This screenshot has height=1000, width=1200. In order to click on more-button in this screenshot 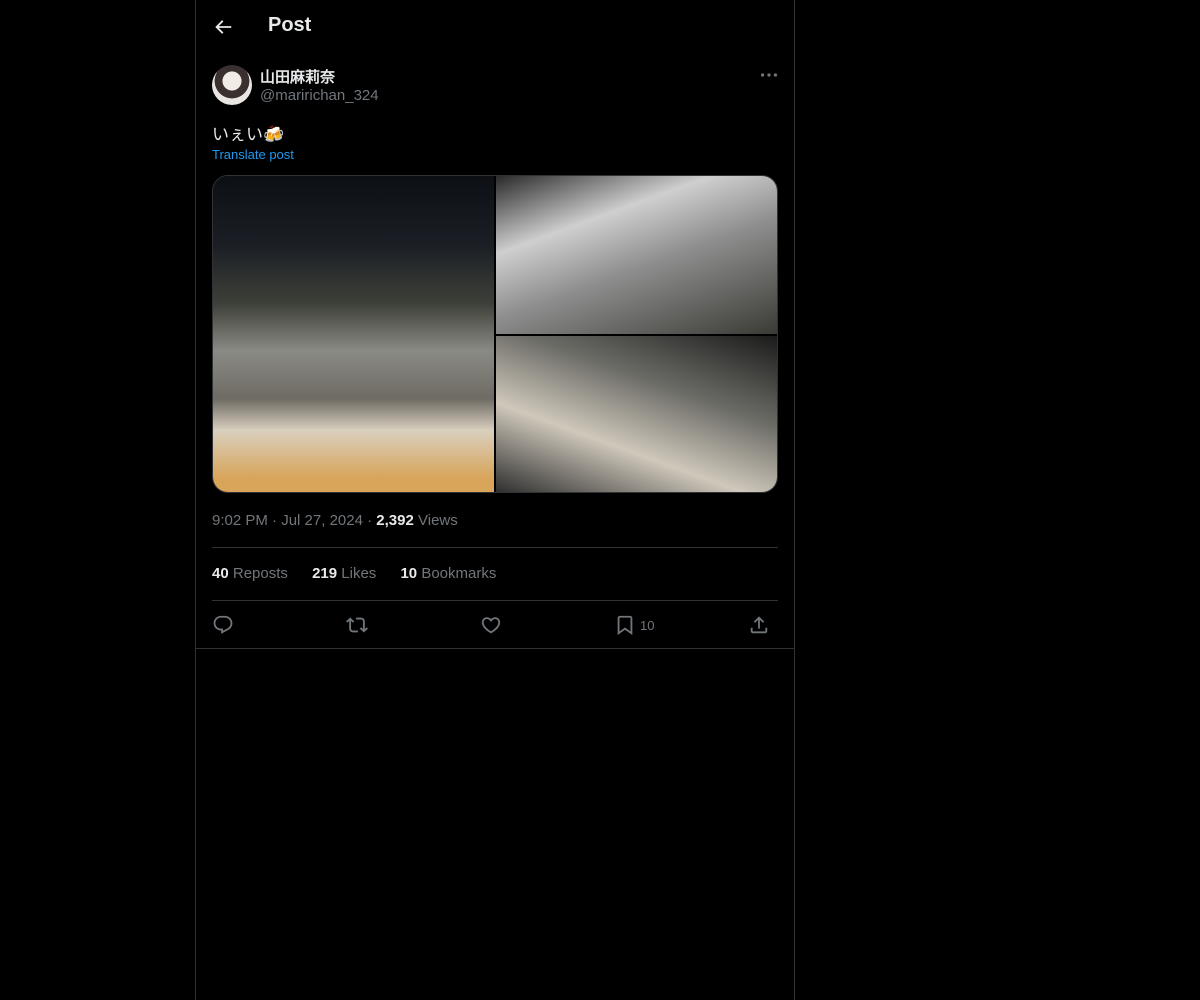, I will do `click(769, 75)`.